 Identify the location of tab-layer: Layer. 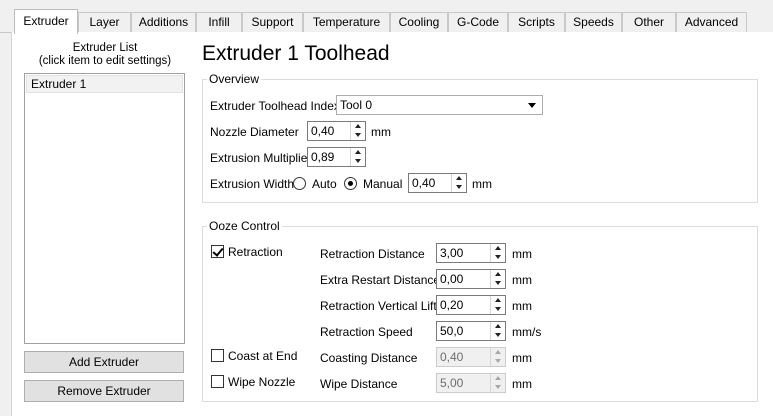
(104, 22).